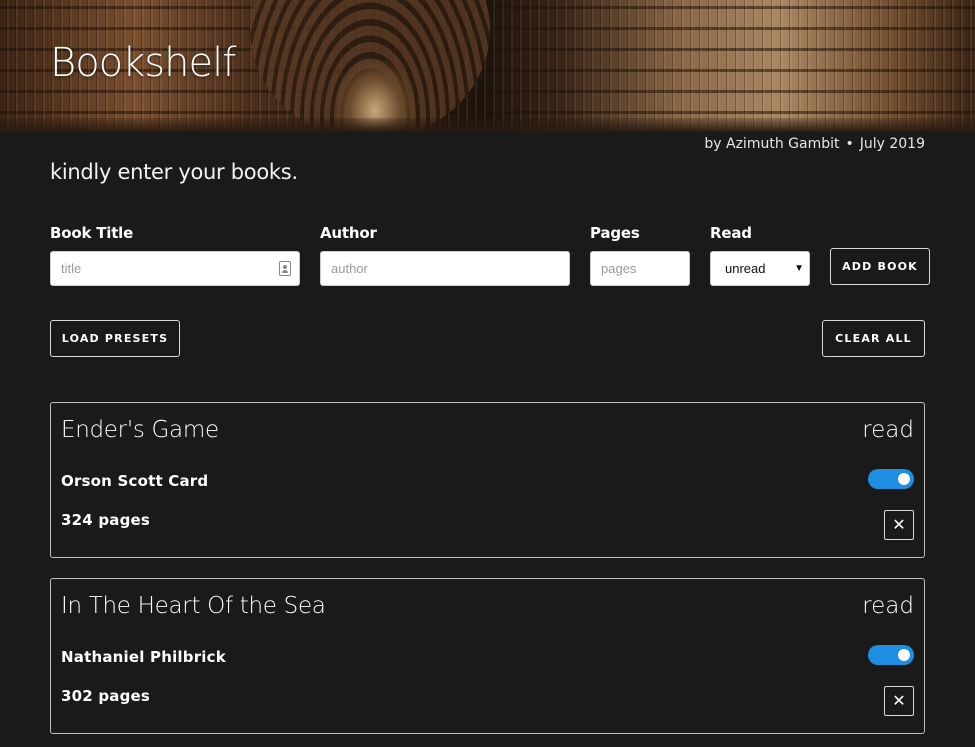 This screenshot has height=747, width=975. Describe the element at coordinates (487, 125) in the screenshot. I see `banner-floor` at that location.